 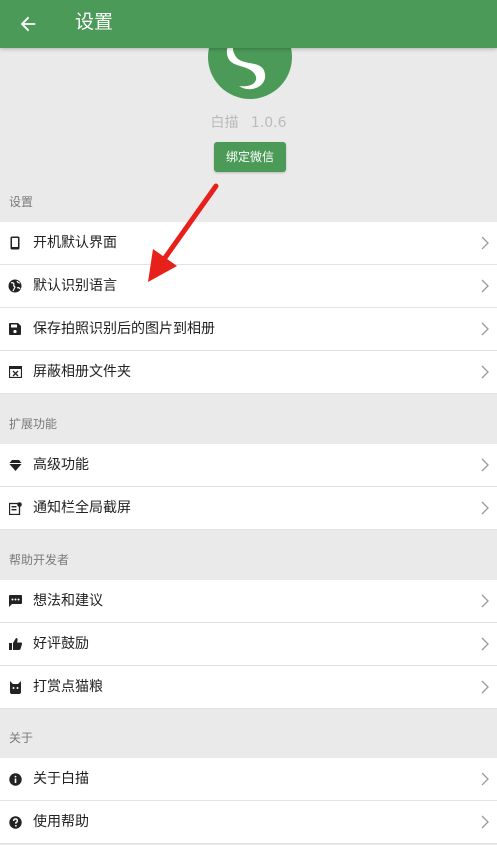 I want to click on section-header: 关于, so click(x=248, y=738).